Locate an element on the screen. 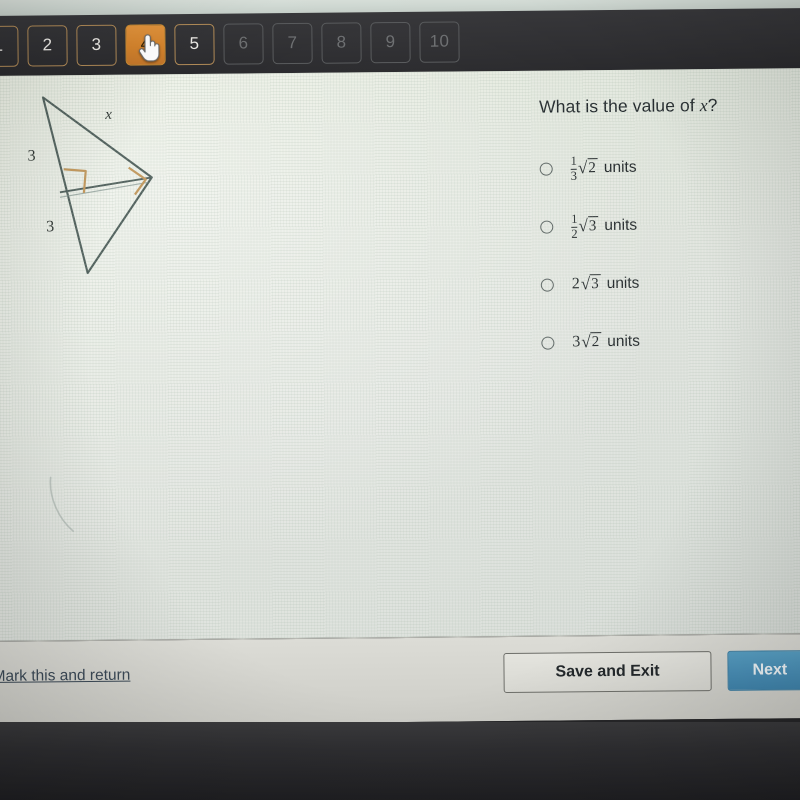 The image size is (800, 800). question-nav-bar: 1 2 3 4 5 6 7 8 is located at coordinates (400, 42).